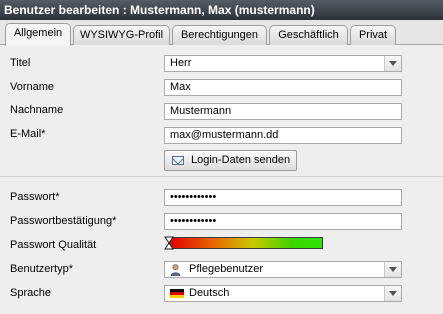 The image size is (443, 314). I want to click on mail-icon, so click(178, 160).